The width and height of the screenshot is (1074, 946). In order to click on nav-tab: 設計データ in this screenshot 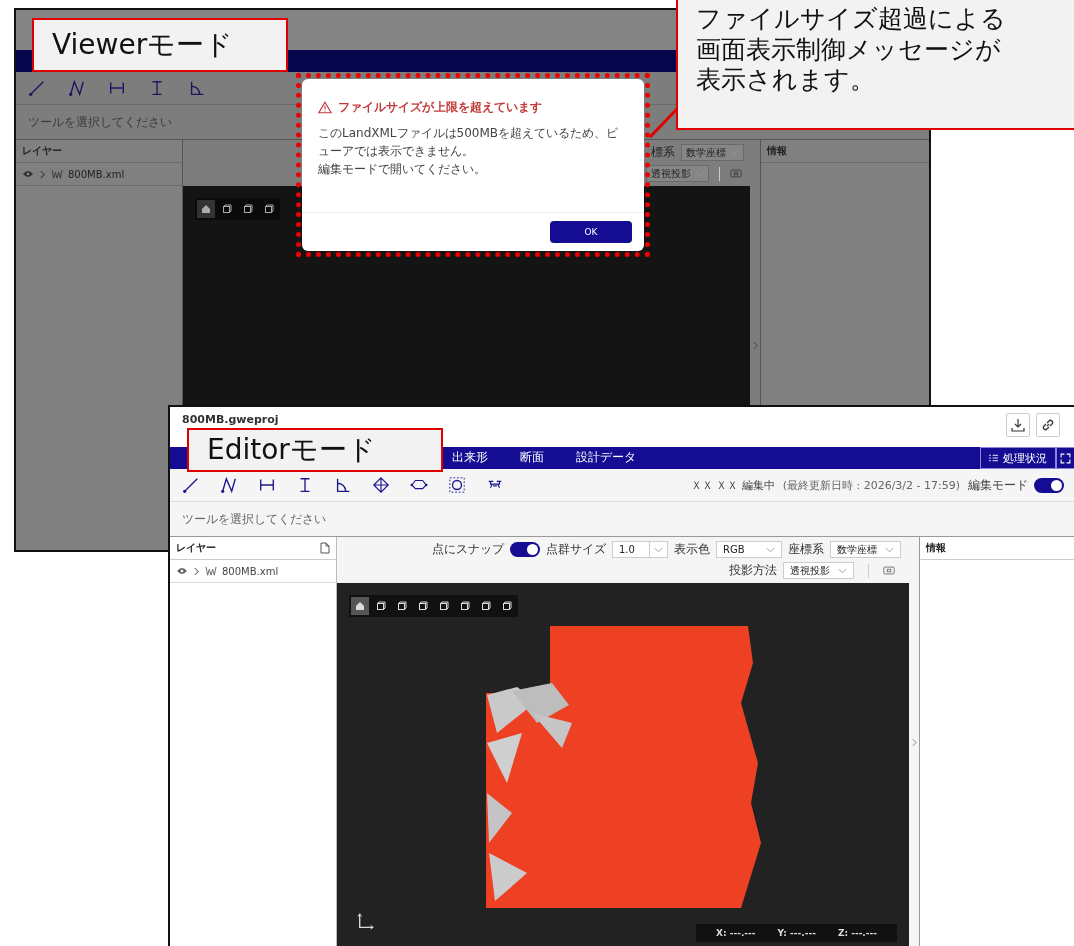, I will do `click(606, 458)`.